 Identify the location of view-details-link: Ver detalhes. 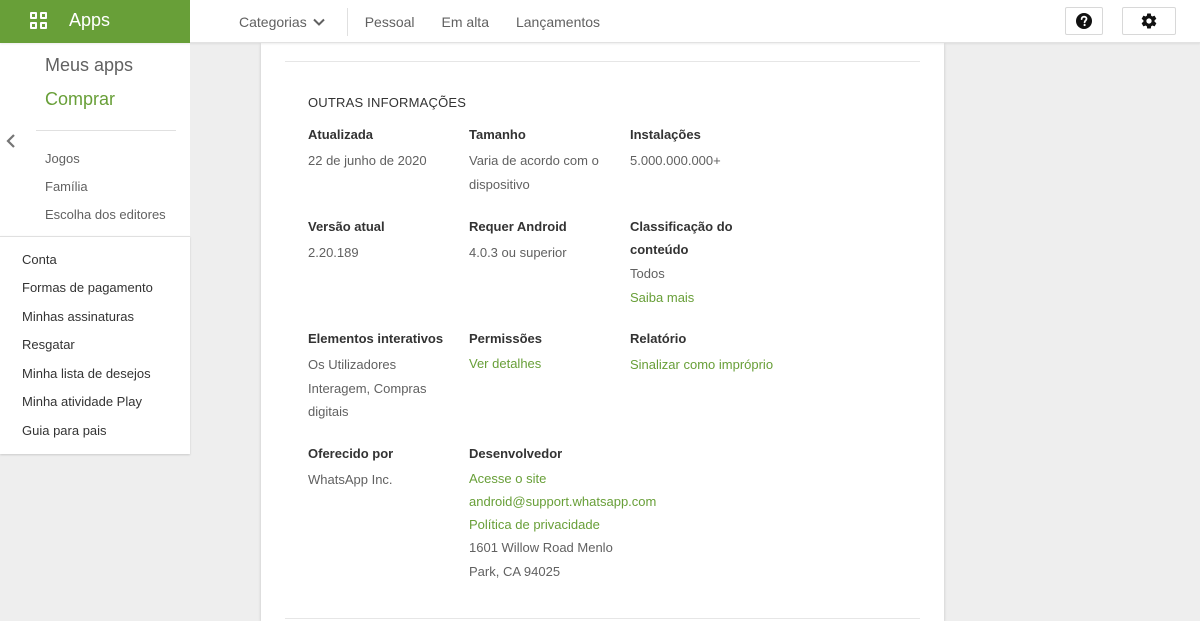
(544, 363).